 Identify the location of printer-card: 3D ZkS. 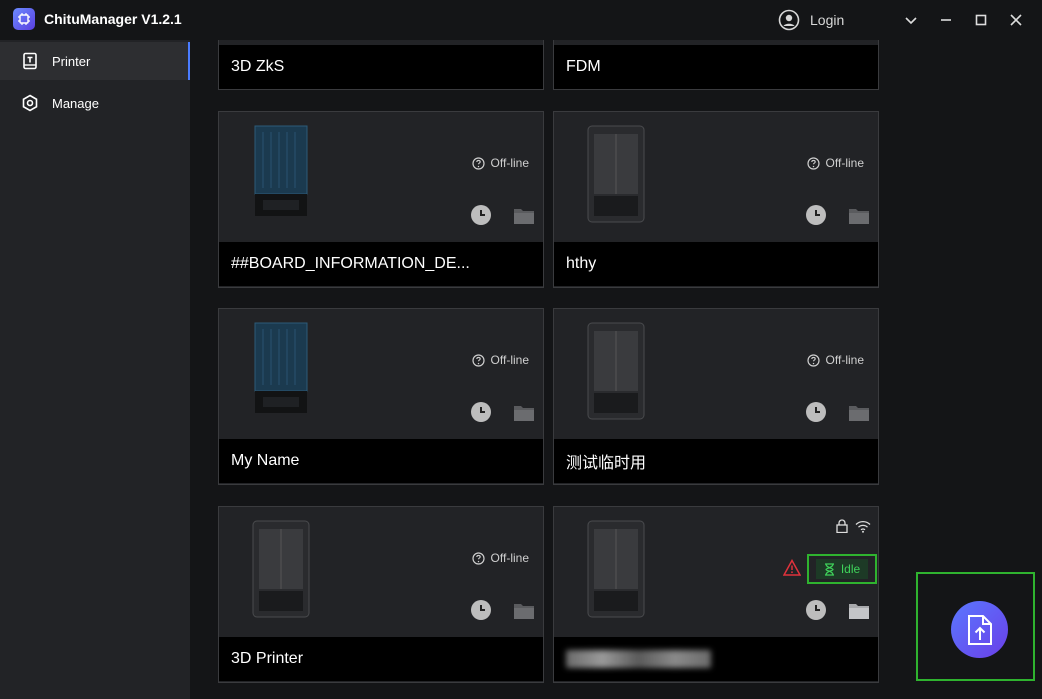
(381, 65).